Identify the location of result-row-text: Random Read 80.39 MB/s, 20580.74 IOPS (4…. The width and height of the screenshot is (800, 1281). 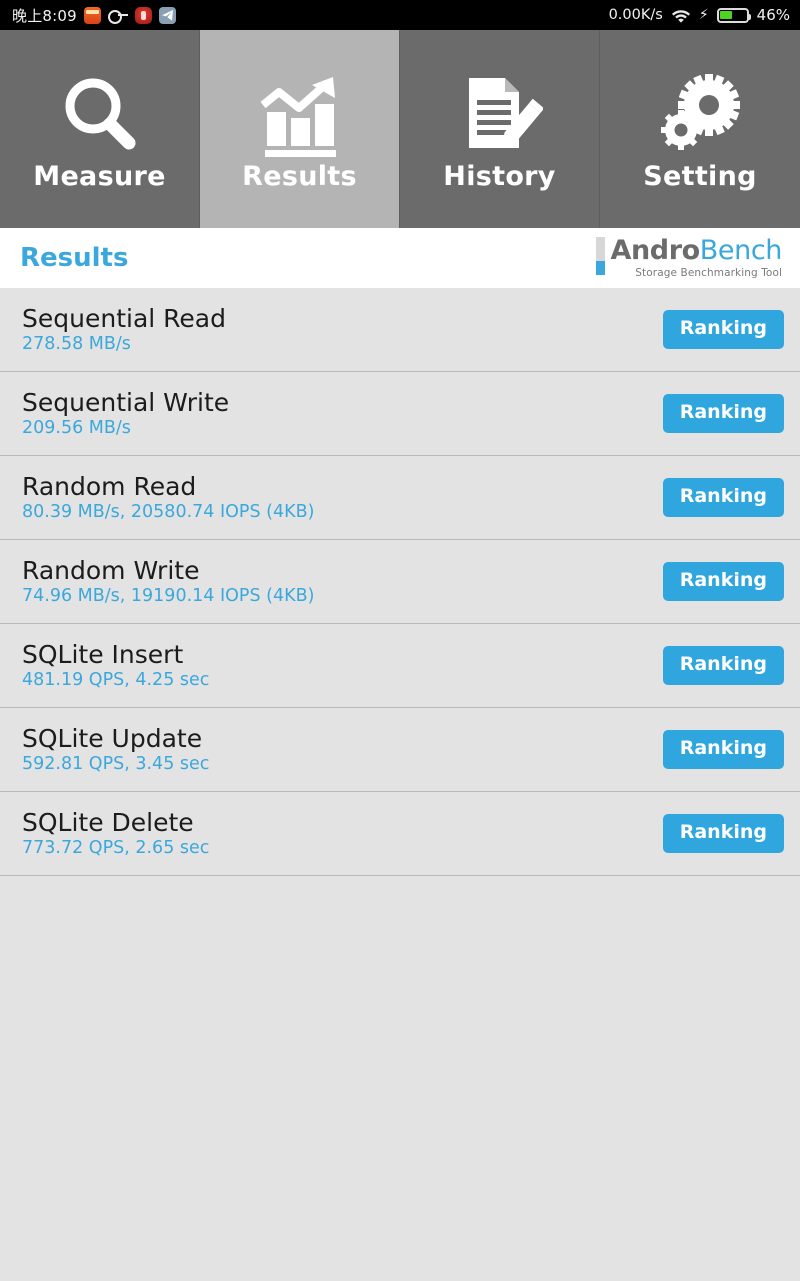
(168, 496).